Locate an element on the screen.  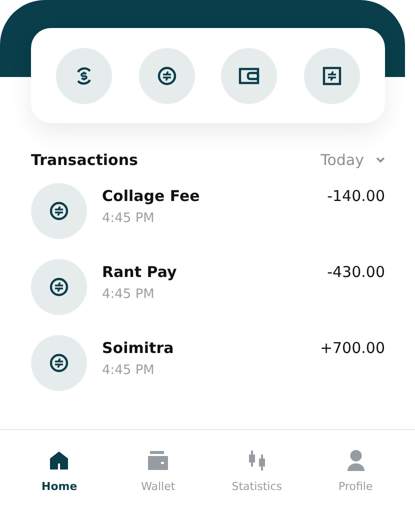
transaction-amount: -140.00 is located at coordinates (356, 196).